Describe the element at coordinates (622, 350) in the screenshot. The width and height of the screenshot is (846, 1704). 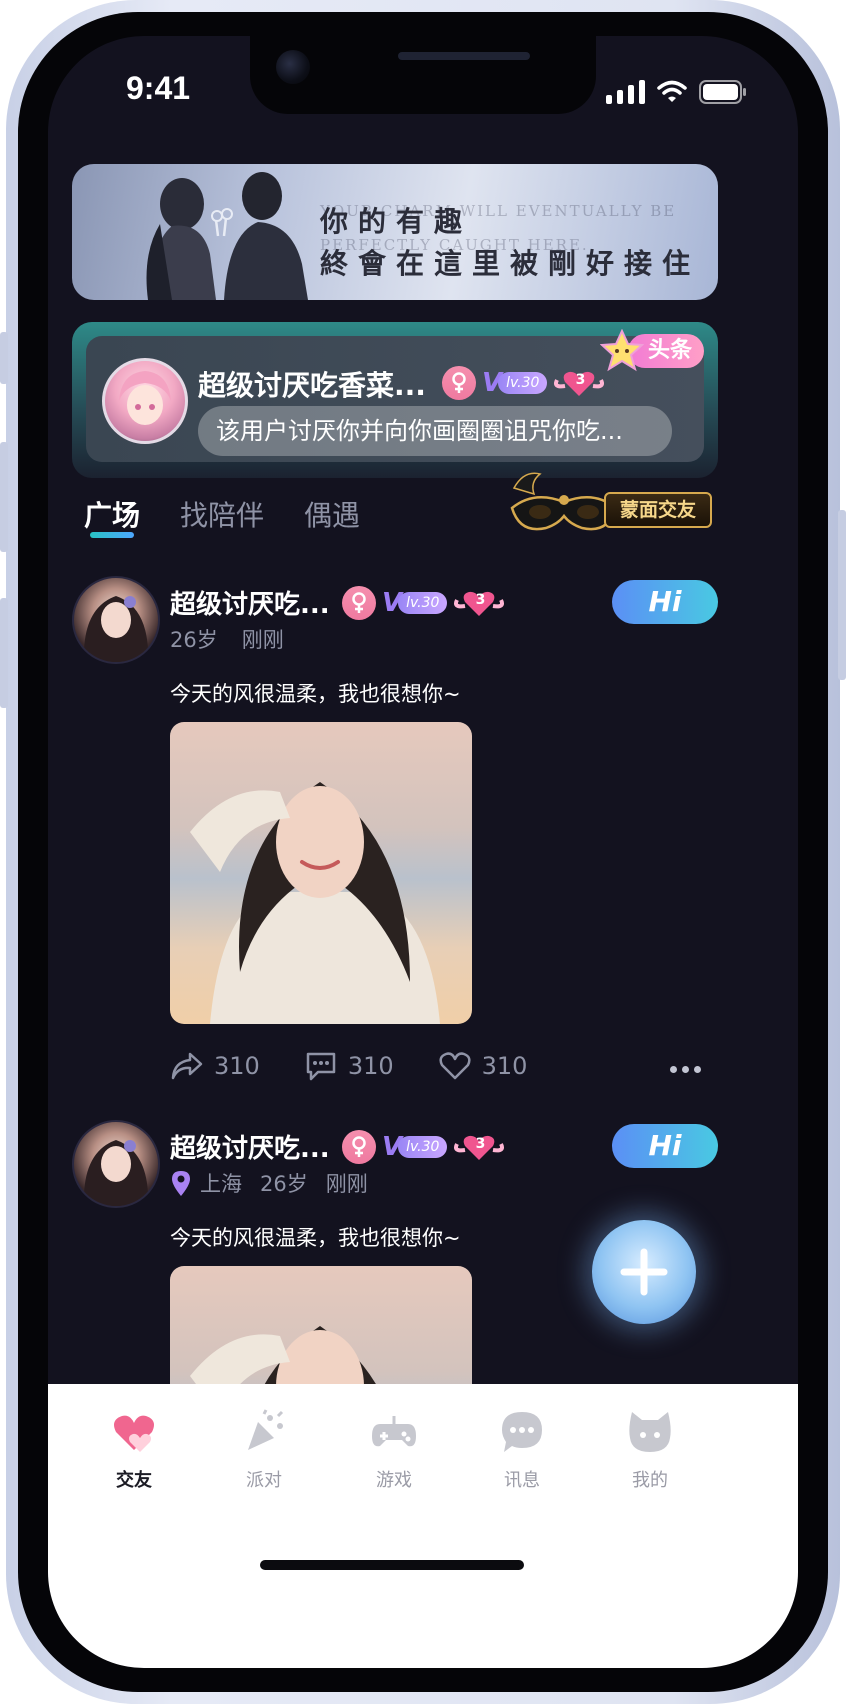
I see `star-icon` at that location.